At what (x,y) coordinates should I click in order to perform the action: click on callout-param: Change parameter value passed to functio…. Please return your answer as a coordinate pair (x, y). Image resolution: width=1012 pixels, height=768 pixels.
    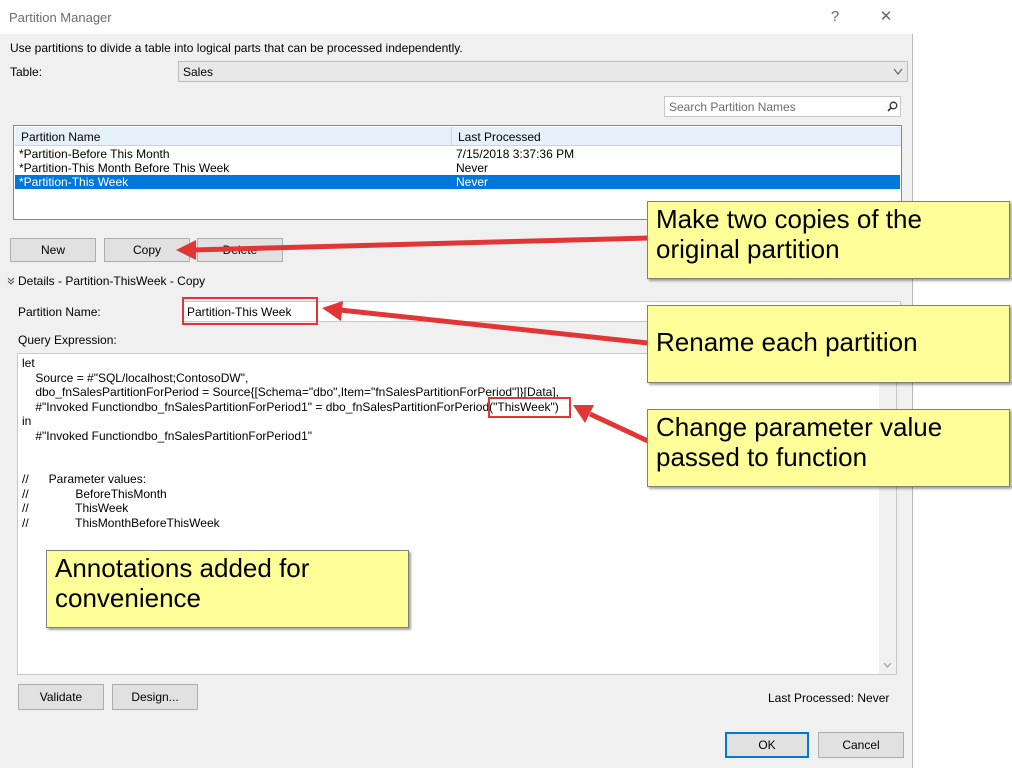
    Looking at the image, I should click on (828, 448).